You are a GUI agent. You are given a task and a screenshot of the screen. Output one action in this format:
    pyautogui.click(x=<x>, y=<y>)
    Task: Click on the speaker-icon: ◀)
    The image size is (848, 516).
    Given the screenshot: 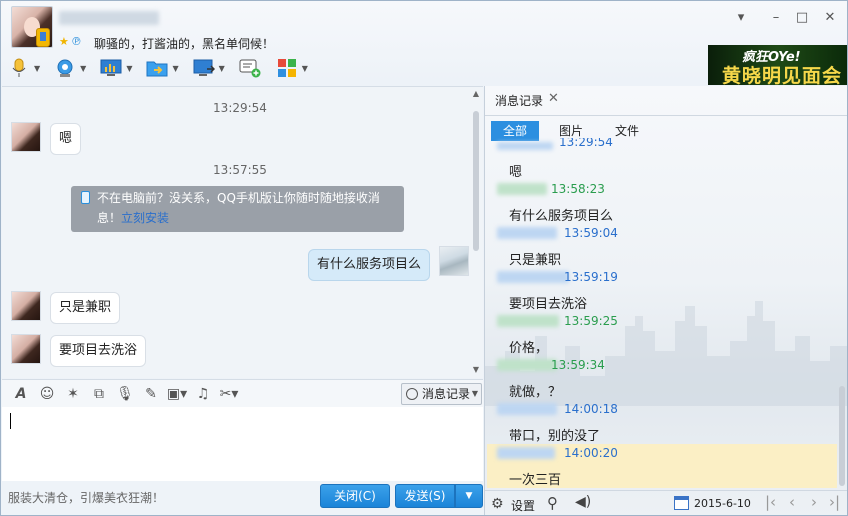 What is the action you would take?
    pyautogui.click(x=583, y=502)
    